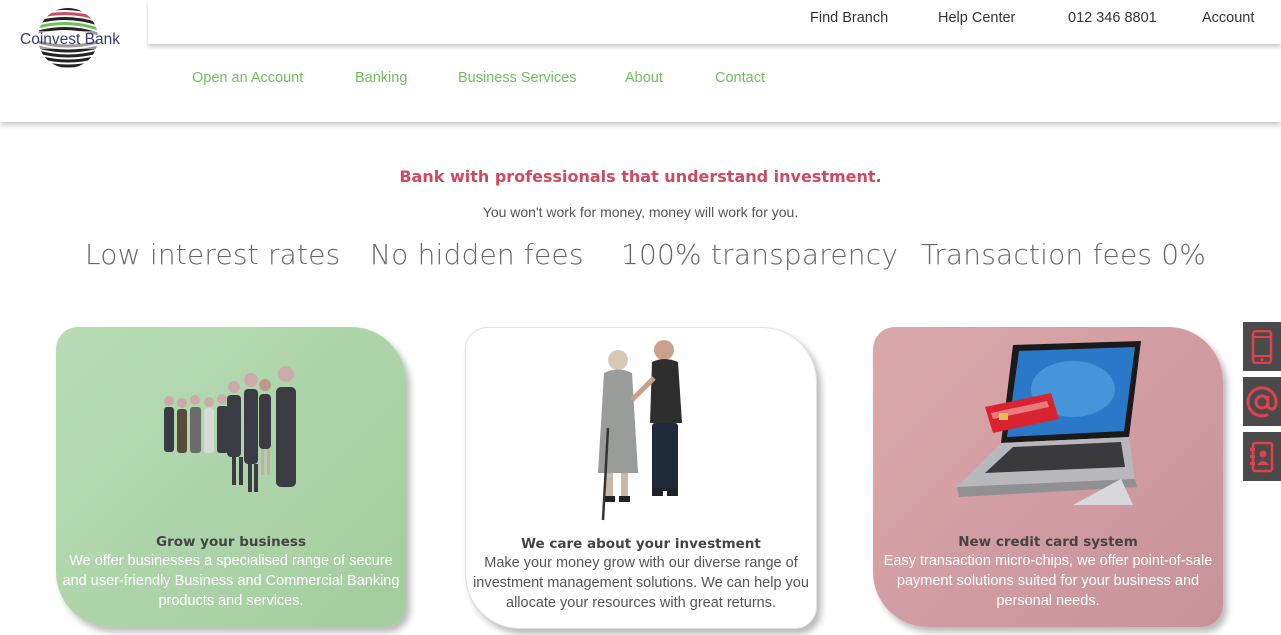 The height and width of the screenshot is (635, 1281). Describe the element at coordinates (641, 544) in the screenshot. I see `card-title: We care about your investment` at that location.